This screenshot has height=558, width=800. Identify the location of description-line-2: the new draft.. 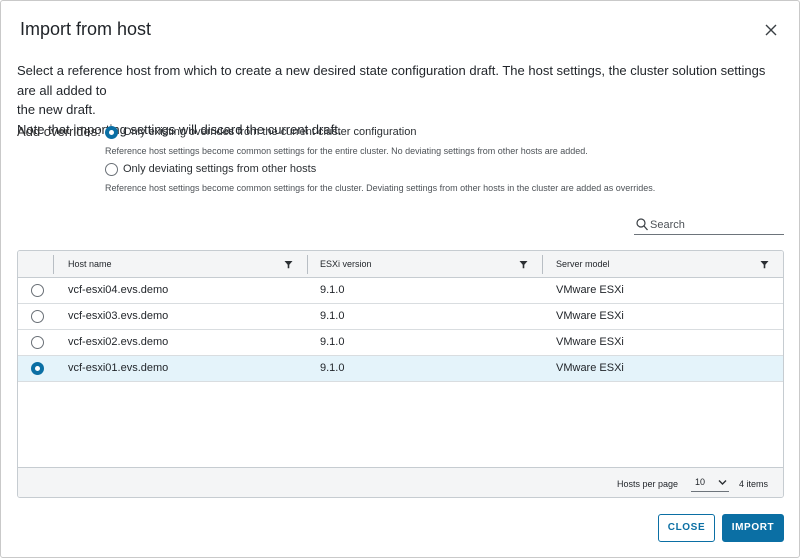
(56, 109).